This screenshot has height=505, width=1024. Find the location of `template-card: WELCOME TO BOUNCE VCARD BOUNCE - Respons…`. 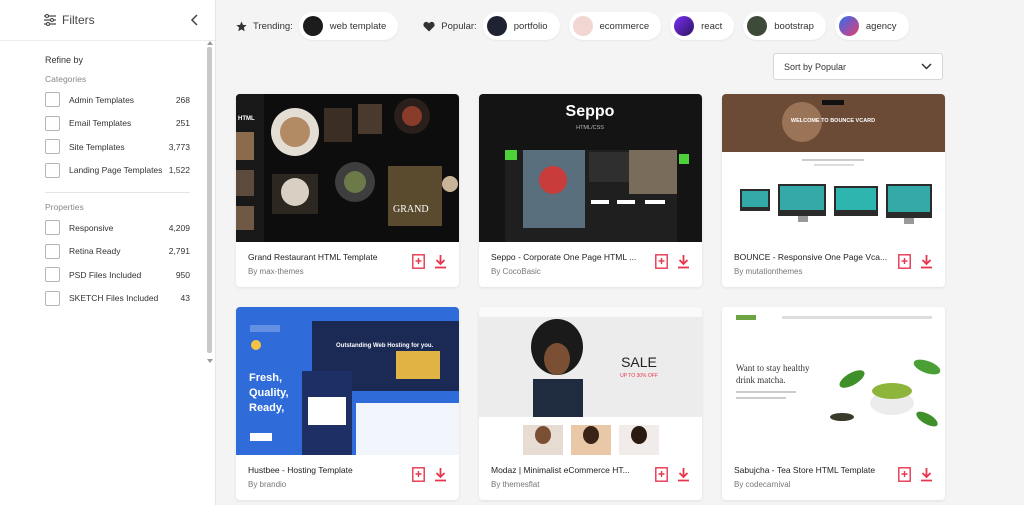

template-card: WELCOME TO BOUNCE VCARD BOUNCE - Respons… is located at coordinates (833, 190).